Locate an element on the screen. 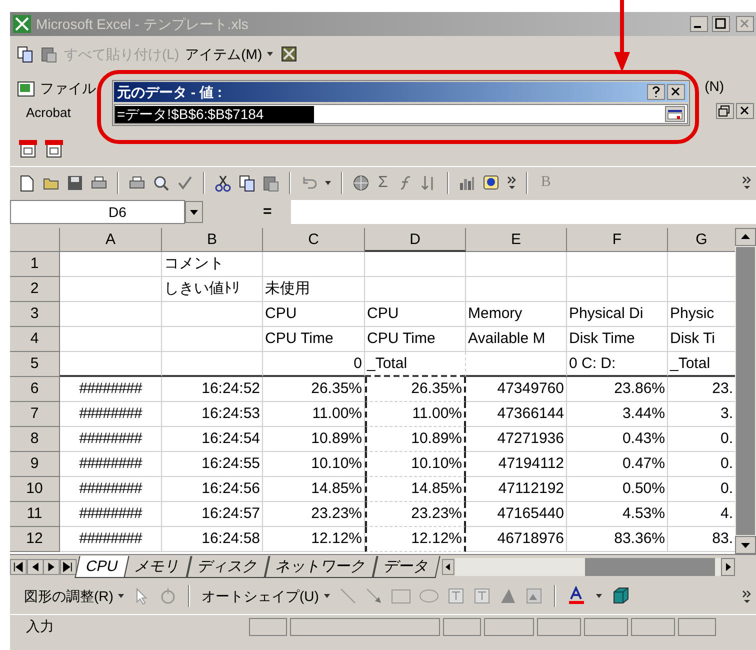  clear-icon is located at coordinates (289, 54).